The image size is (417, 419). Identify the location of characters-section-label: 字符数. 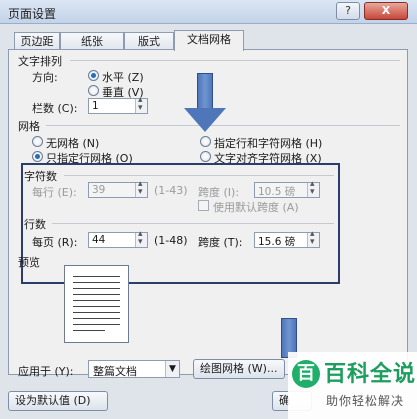
(40, 176).